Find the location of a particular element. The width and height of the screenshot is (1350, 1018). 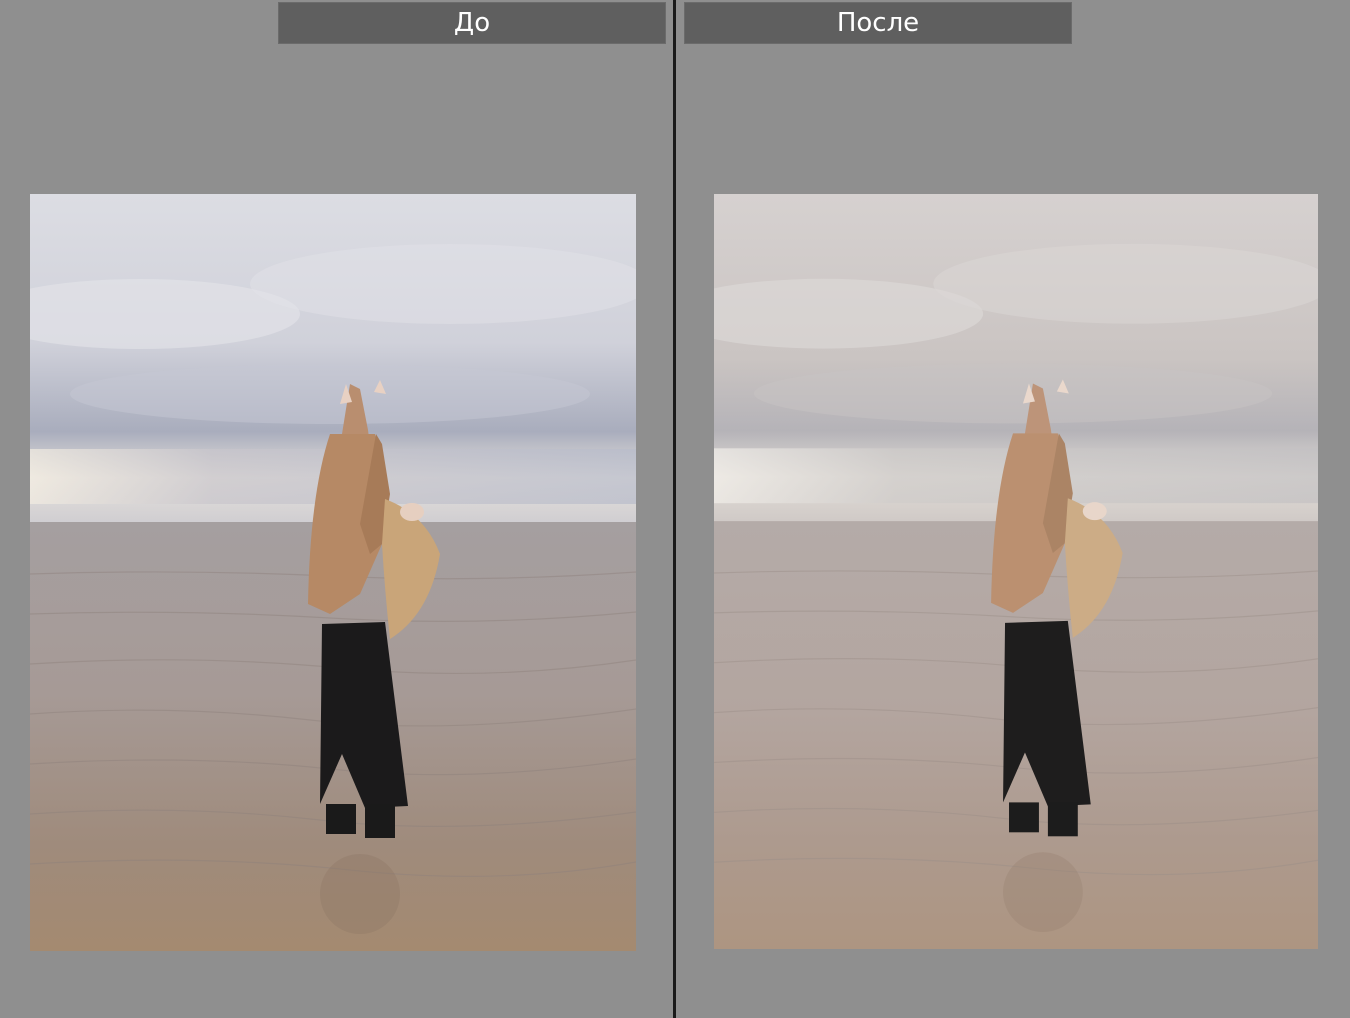

before-label: До is located at coordinates (472, 23).